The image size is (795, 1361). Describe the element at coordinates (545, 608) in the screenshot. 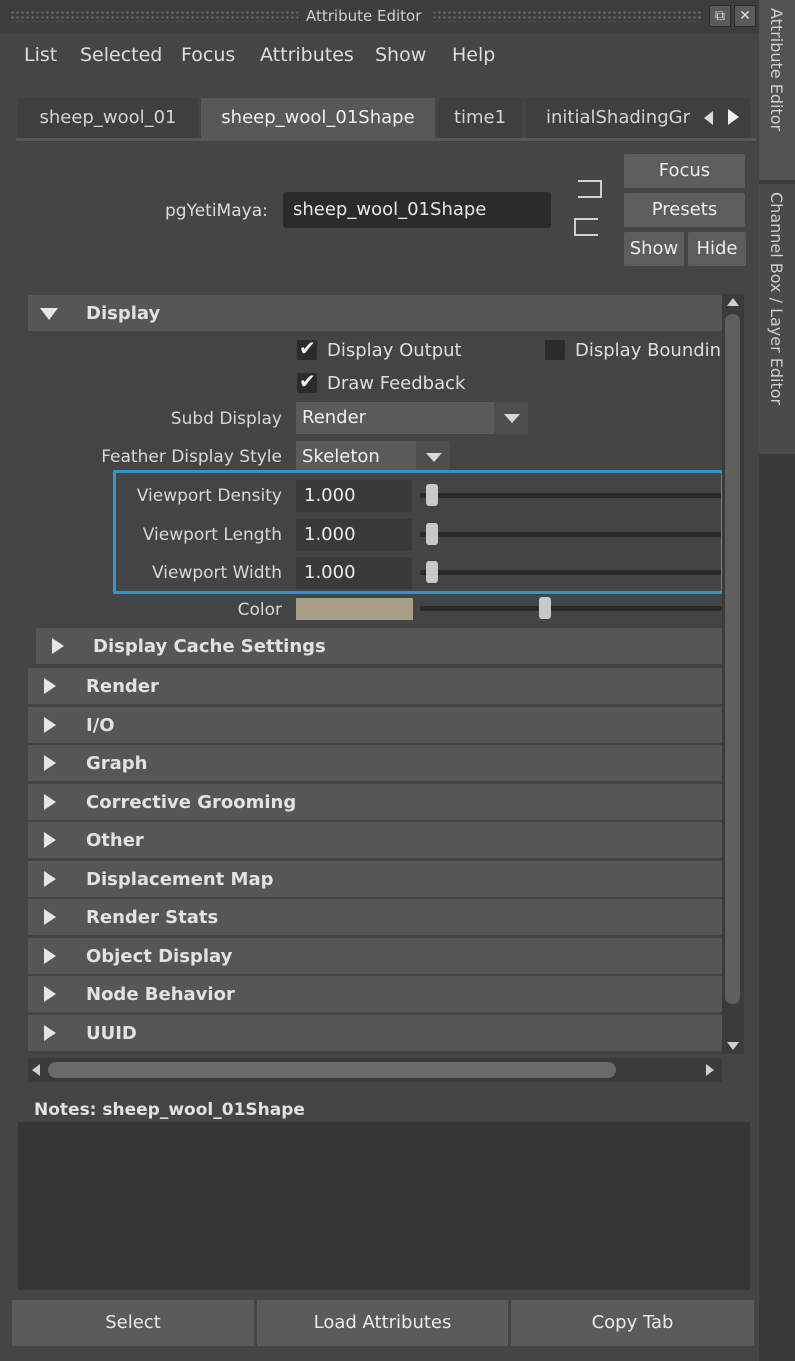

I see `color-slider-handle` at that location.